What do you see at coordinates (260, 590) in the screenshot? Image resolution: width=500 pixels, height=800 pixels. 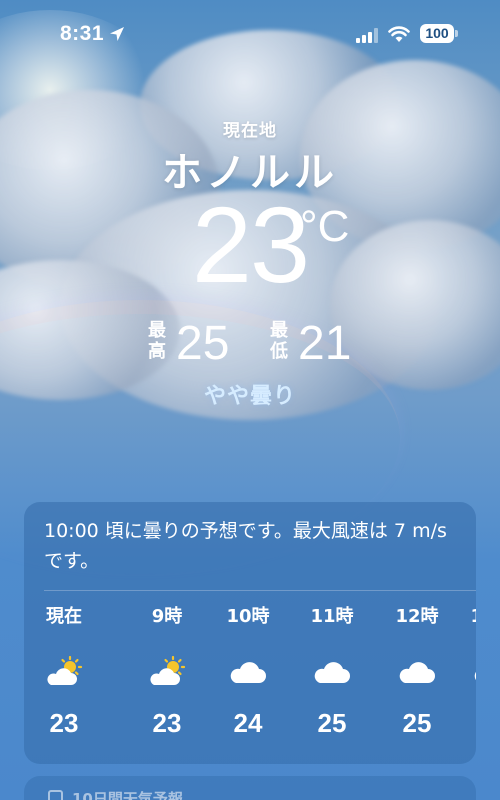 I see `card-divider` at bounding box center [260, 590].